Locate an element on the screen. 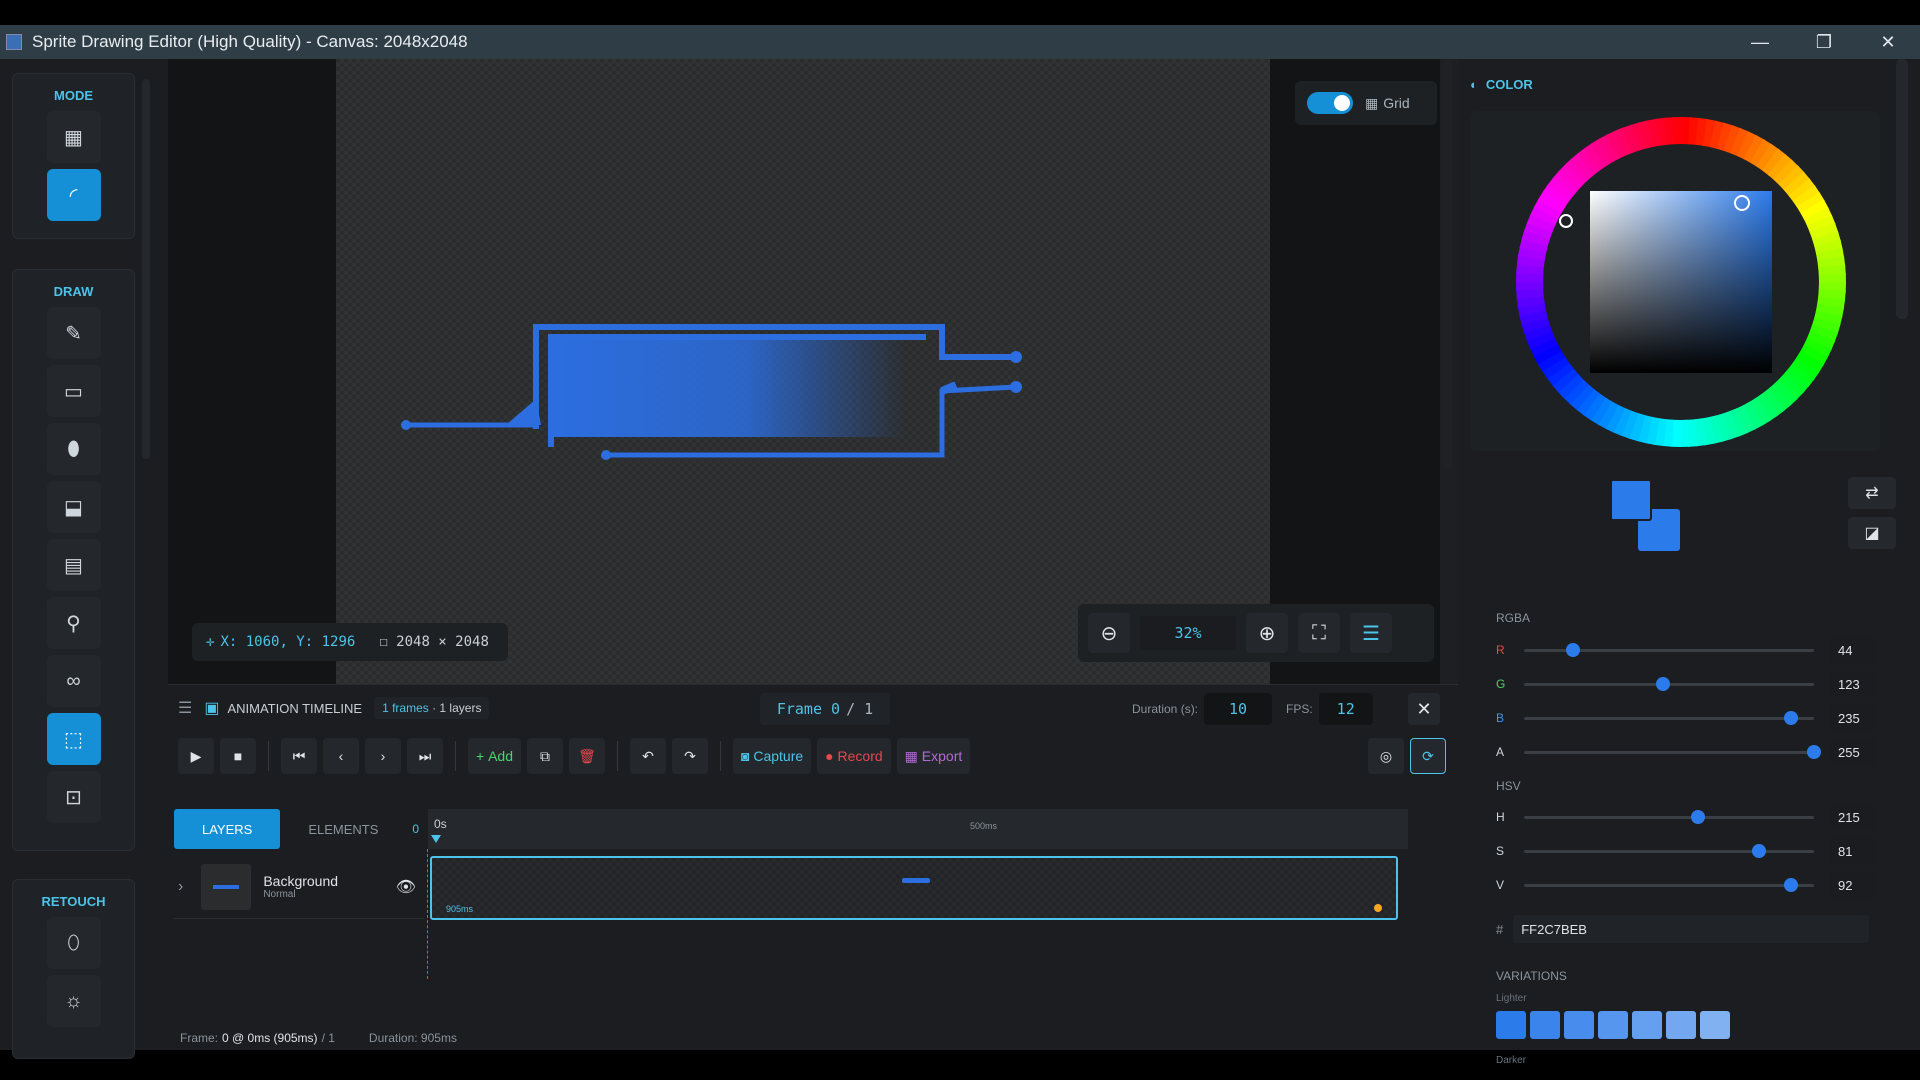  next-frame-button: › is located at coordinates (383, 756).